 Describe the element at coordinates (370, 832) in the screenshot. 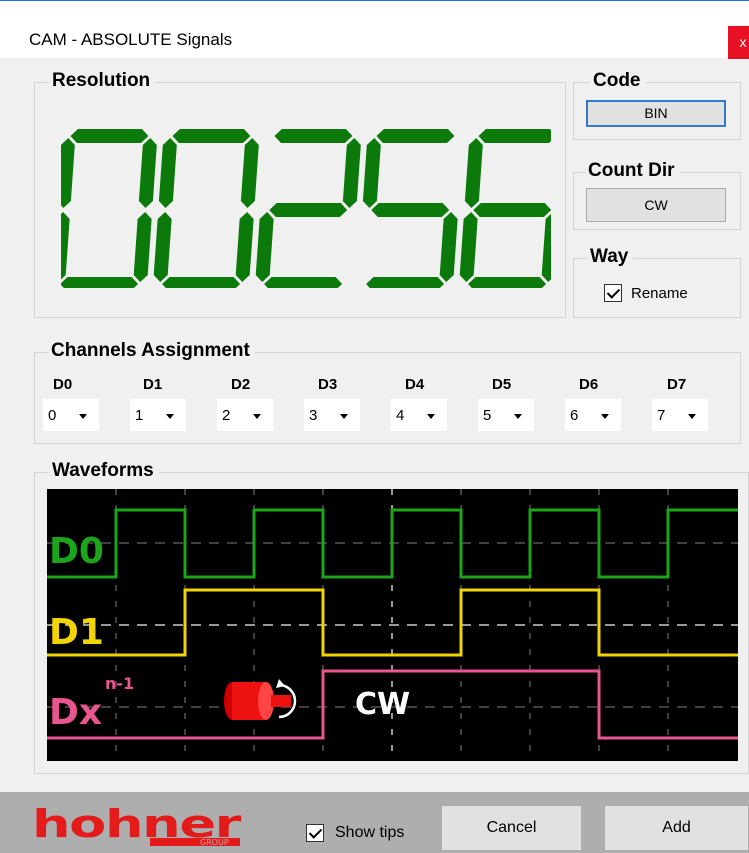

I see `show-tips-label: Show tips` at that location.